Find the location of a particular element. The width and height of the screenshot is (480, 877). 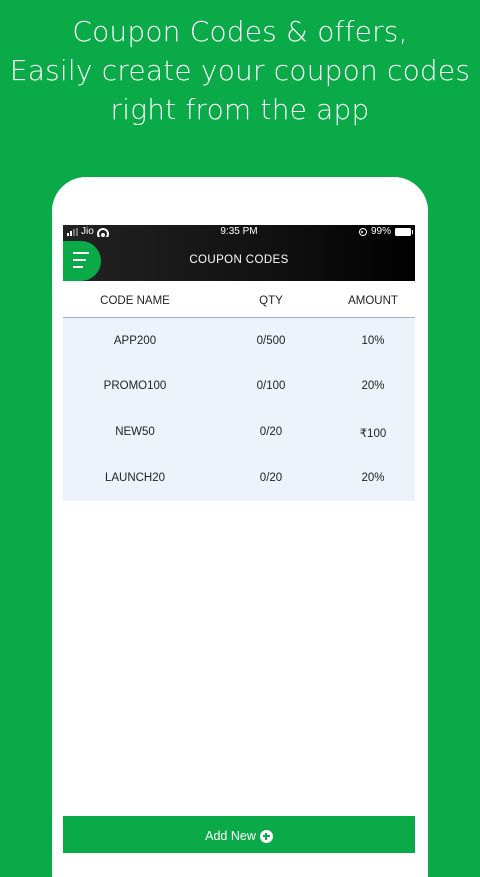

battery-percent: 99% is located at coordinates (380, 231).